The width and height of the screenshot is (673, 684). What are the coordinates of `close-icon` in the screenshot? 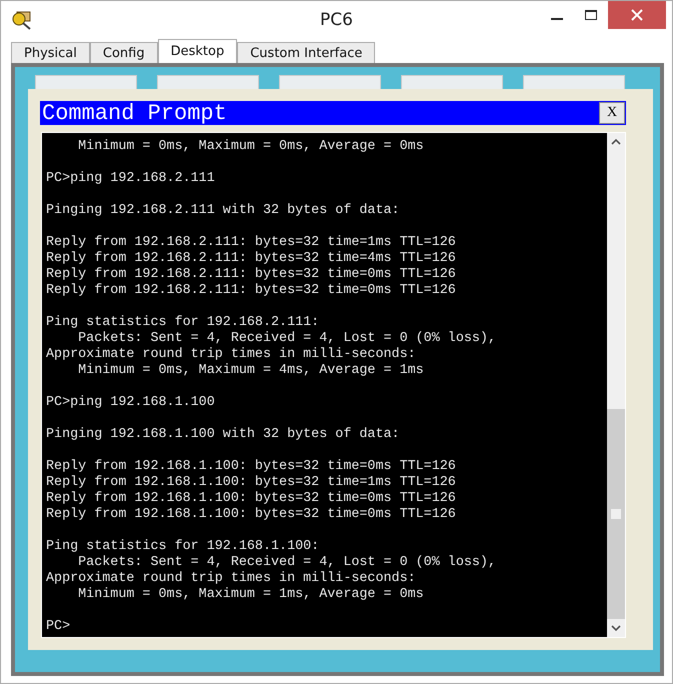 It's located at (637, 15).